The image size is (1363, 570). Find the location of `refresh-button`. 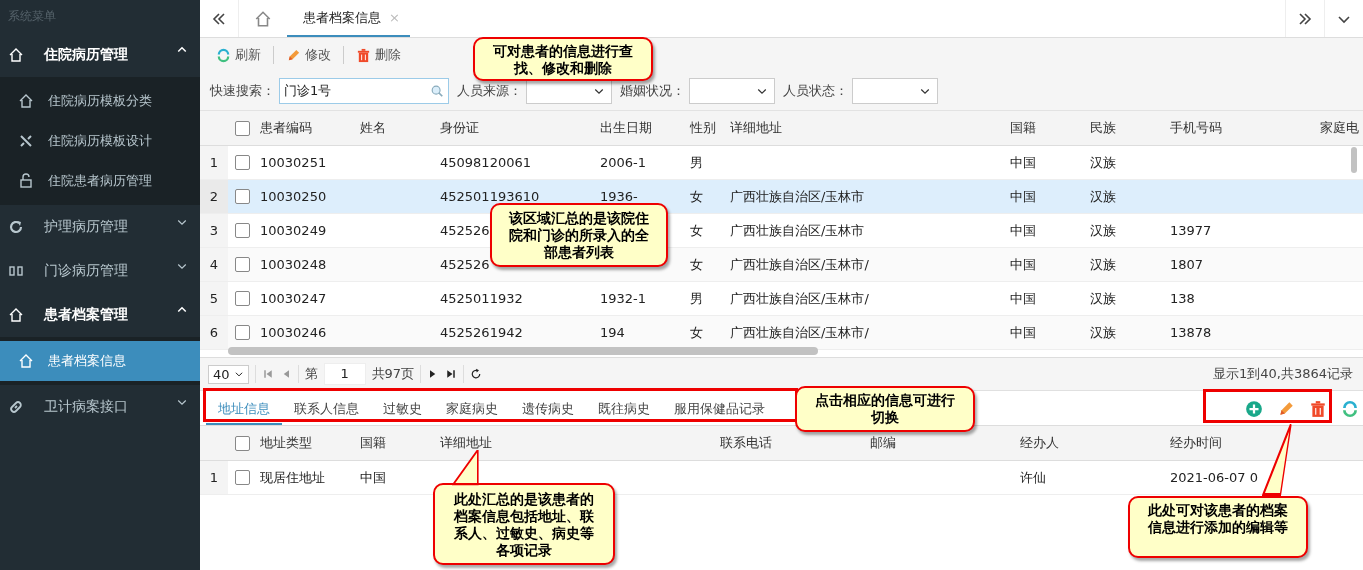

refresh-button is located at coordinates (1350, 409).